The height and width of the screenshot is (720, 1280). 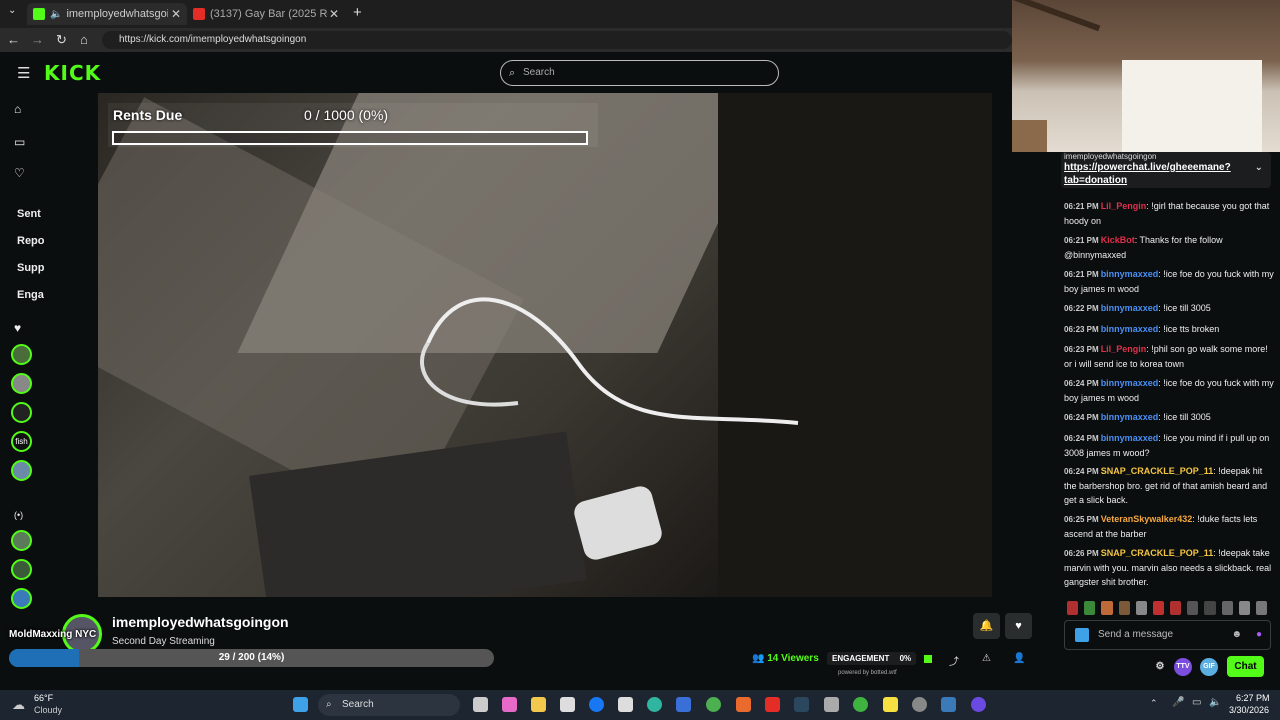 I want to click on tab-kick: 🔈 imemployedwhatsgoingon St ✕, so click(x=107, y=14).